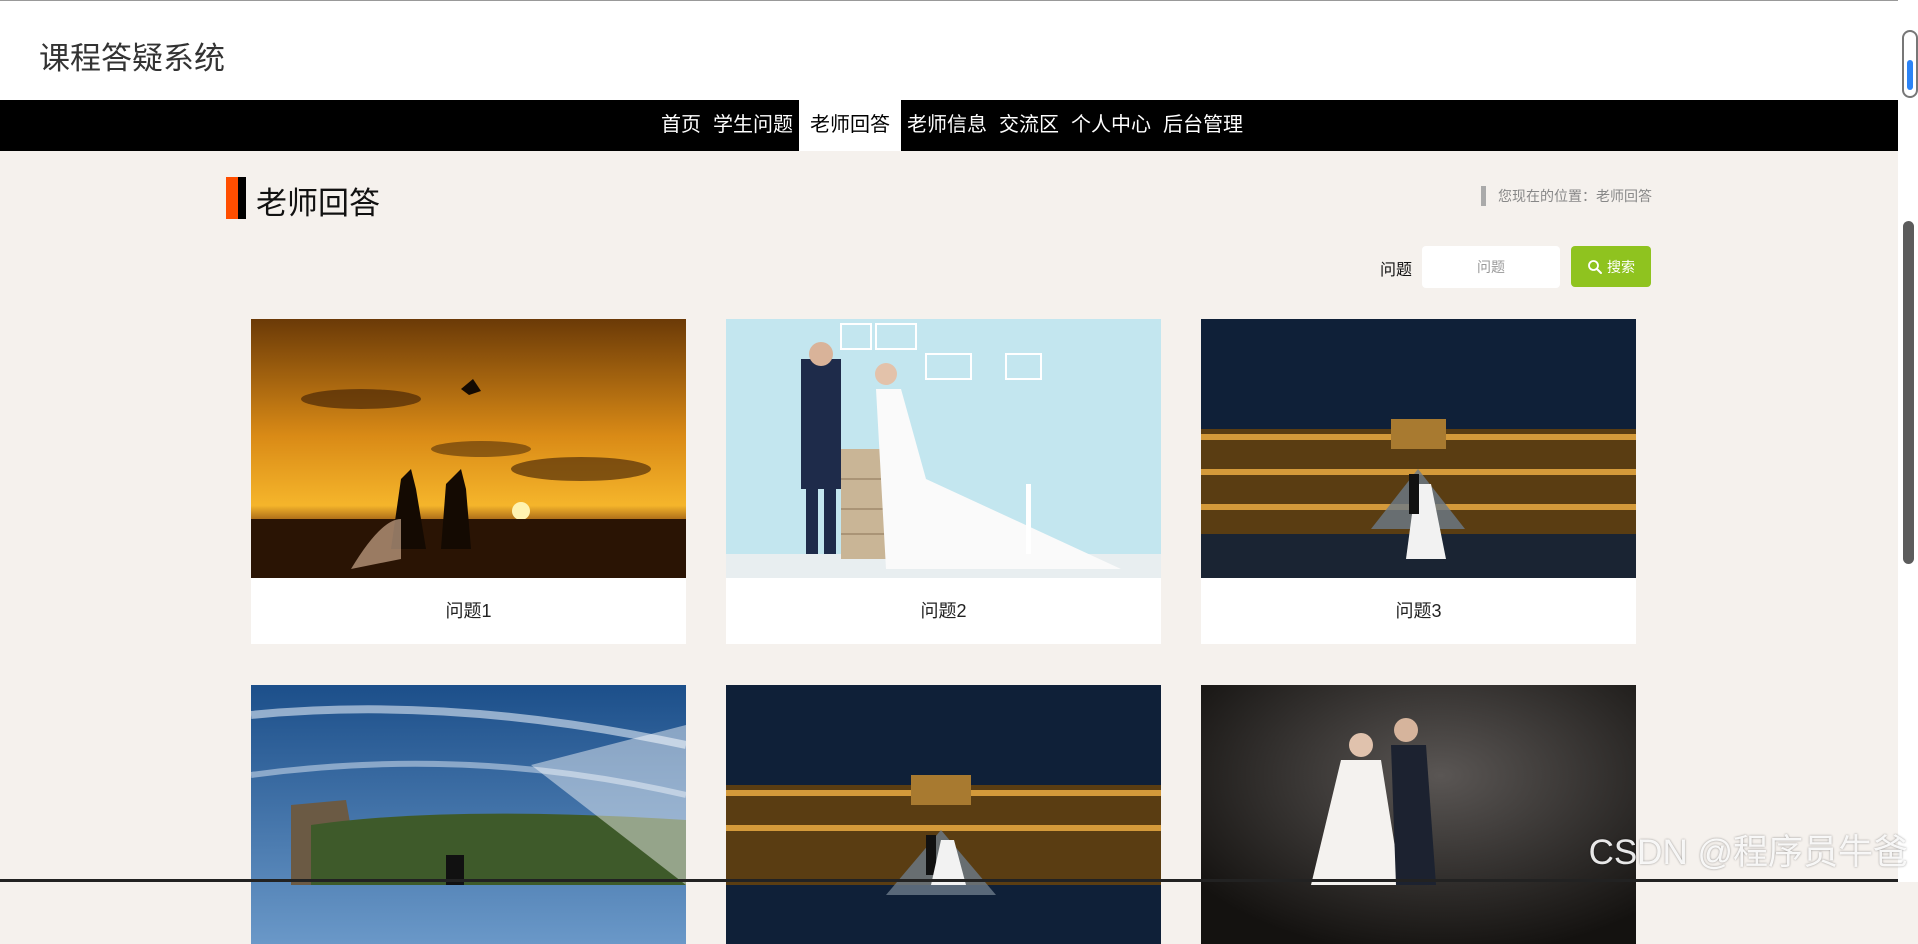  What do you see at coordinates (1621, 266) in the screenshot?
I see `search-button-label: 搜索` at bounding box center [1621, 266].